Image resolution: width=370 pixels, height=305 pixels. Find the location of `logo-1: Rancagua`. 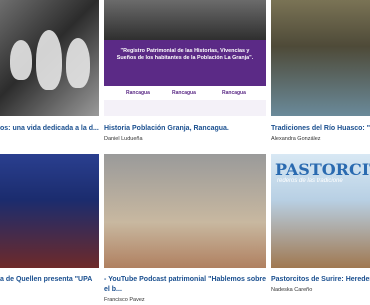

logo-1: Rancagua is located at coordinates (138, 93).